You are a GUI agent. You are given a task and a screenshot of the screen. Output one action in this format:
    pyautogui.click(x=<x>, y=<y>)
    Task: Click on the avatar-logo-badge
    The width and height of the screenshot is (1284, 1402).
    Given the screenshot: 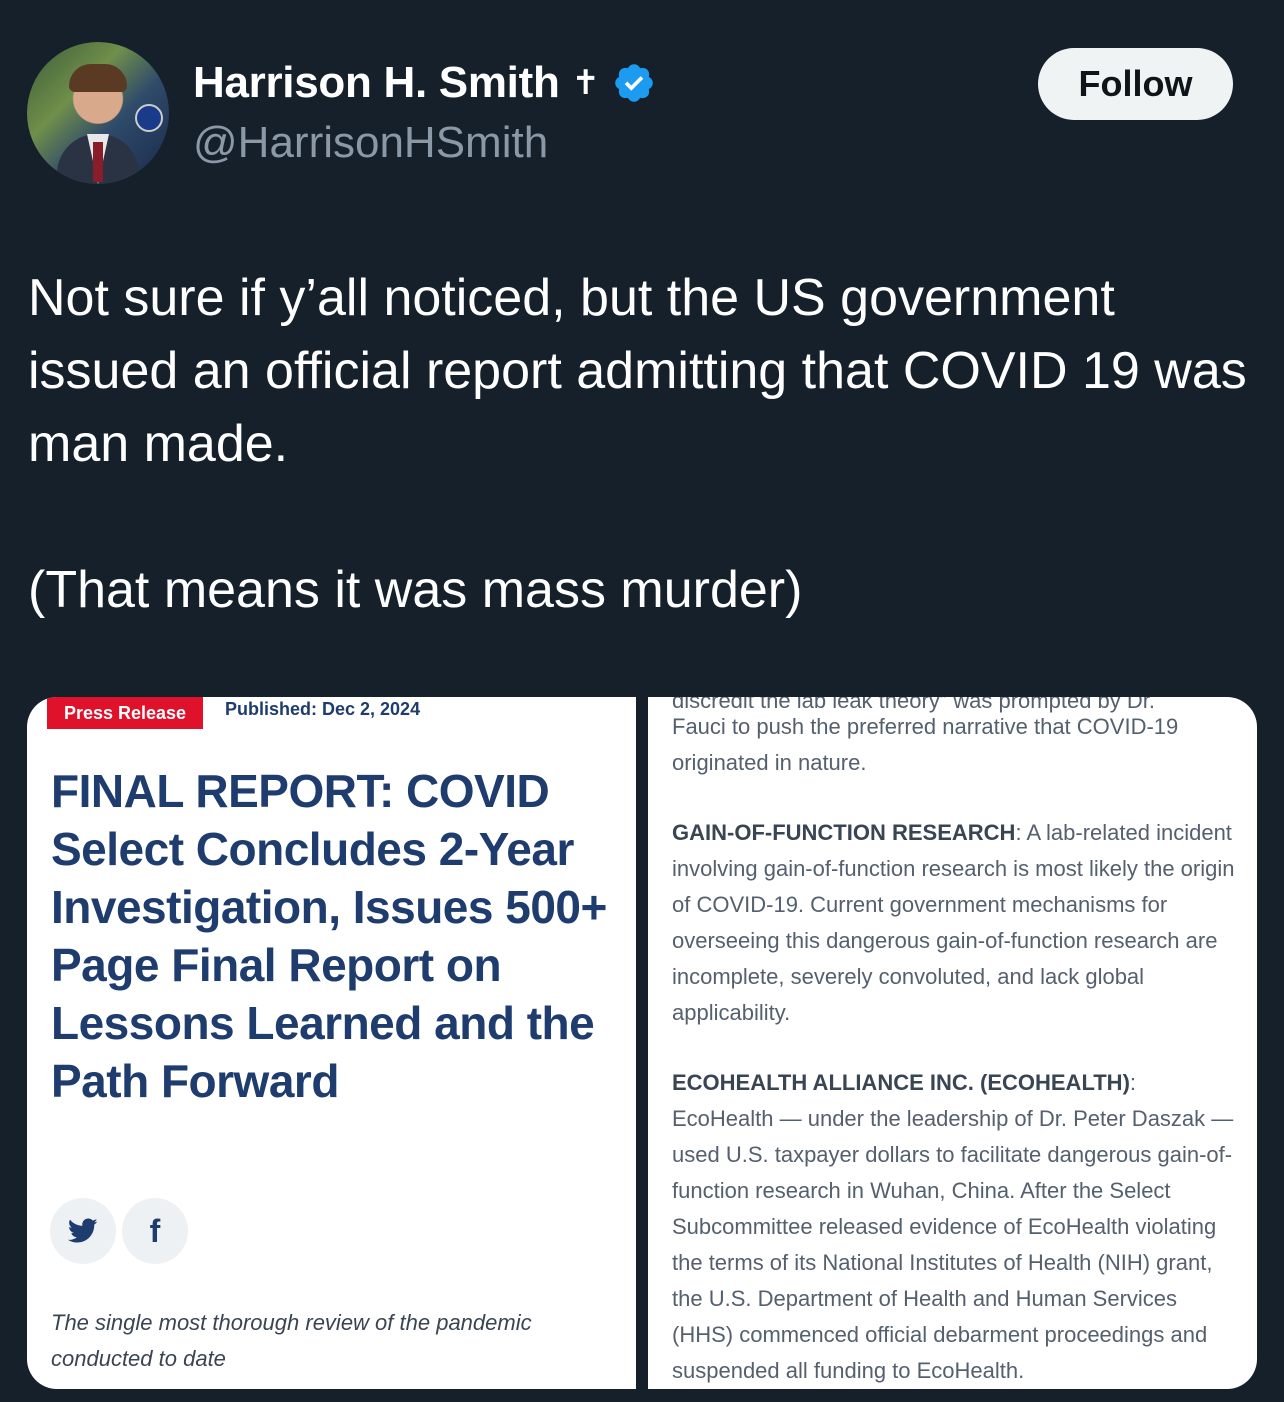 What is the action you would take?
    pyautogui.click(x=149, y=118)
    